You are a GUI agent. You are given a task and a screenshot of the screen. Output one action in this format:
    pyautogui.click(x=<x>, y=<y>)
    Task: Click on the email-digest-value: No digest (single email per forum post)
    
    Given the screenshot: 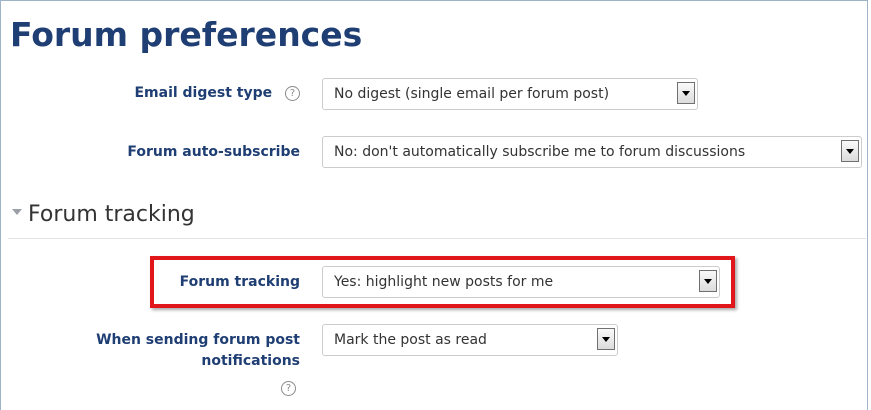 What is the action you would take?
    pyautogui.click(x=472, y=94)
    